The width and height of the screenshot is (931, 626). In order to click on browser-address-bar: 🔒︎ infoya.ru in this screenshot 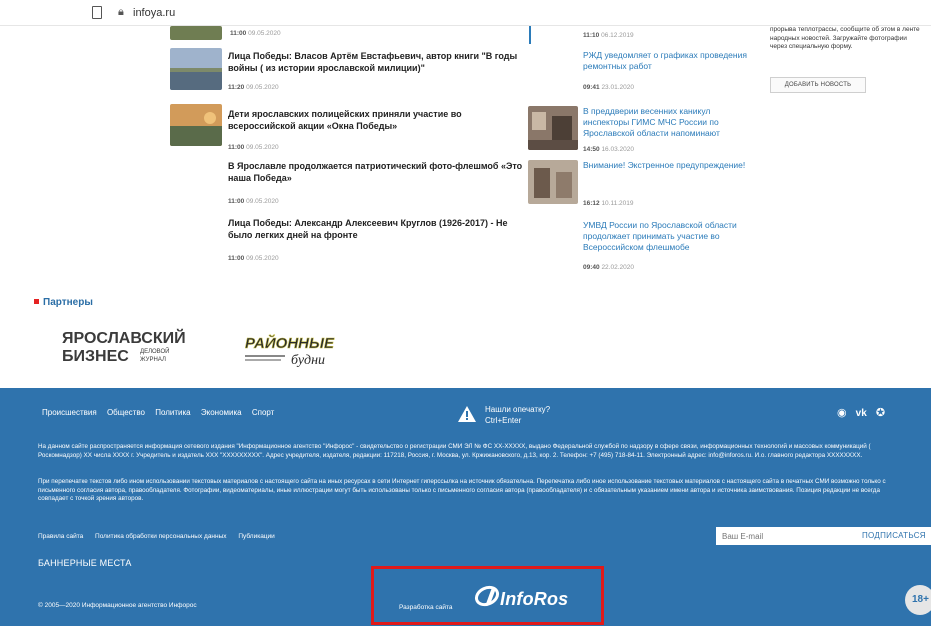, I will do `click(465, 13)`.